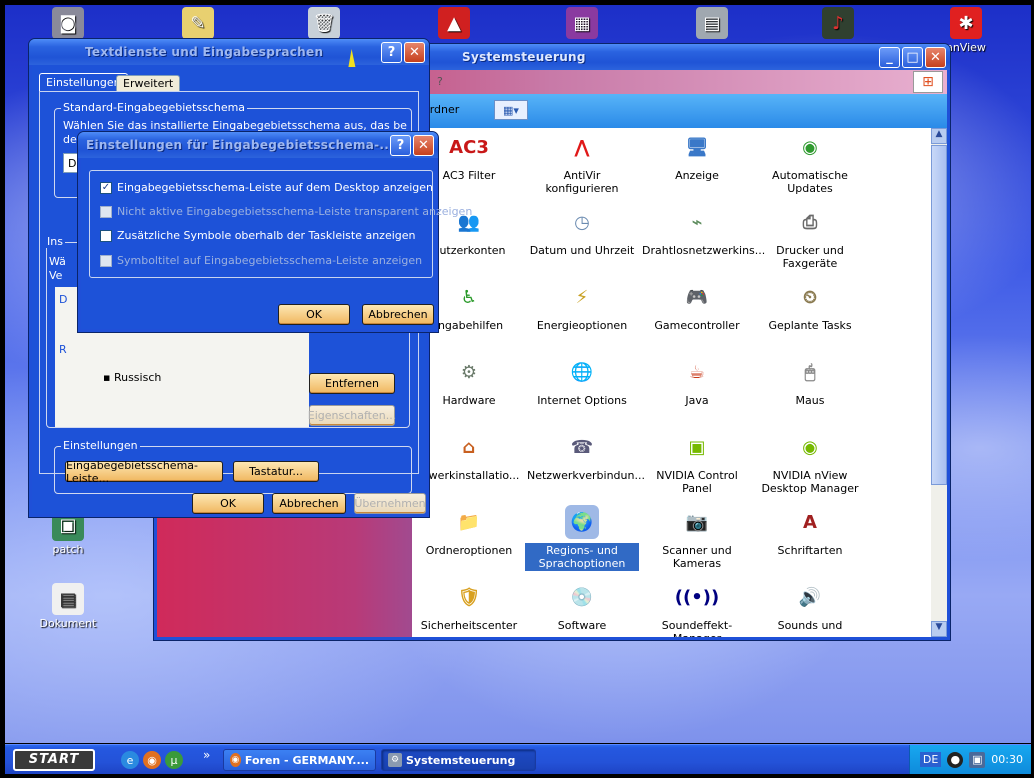 The image size is (1034, 778). Describe the element at coordinates (440, 81) in the screenshot. I see `menu-help: ?` at that location.